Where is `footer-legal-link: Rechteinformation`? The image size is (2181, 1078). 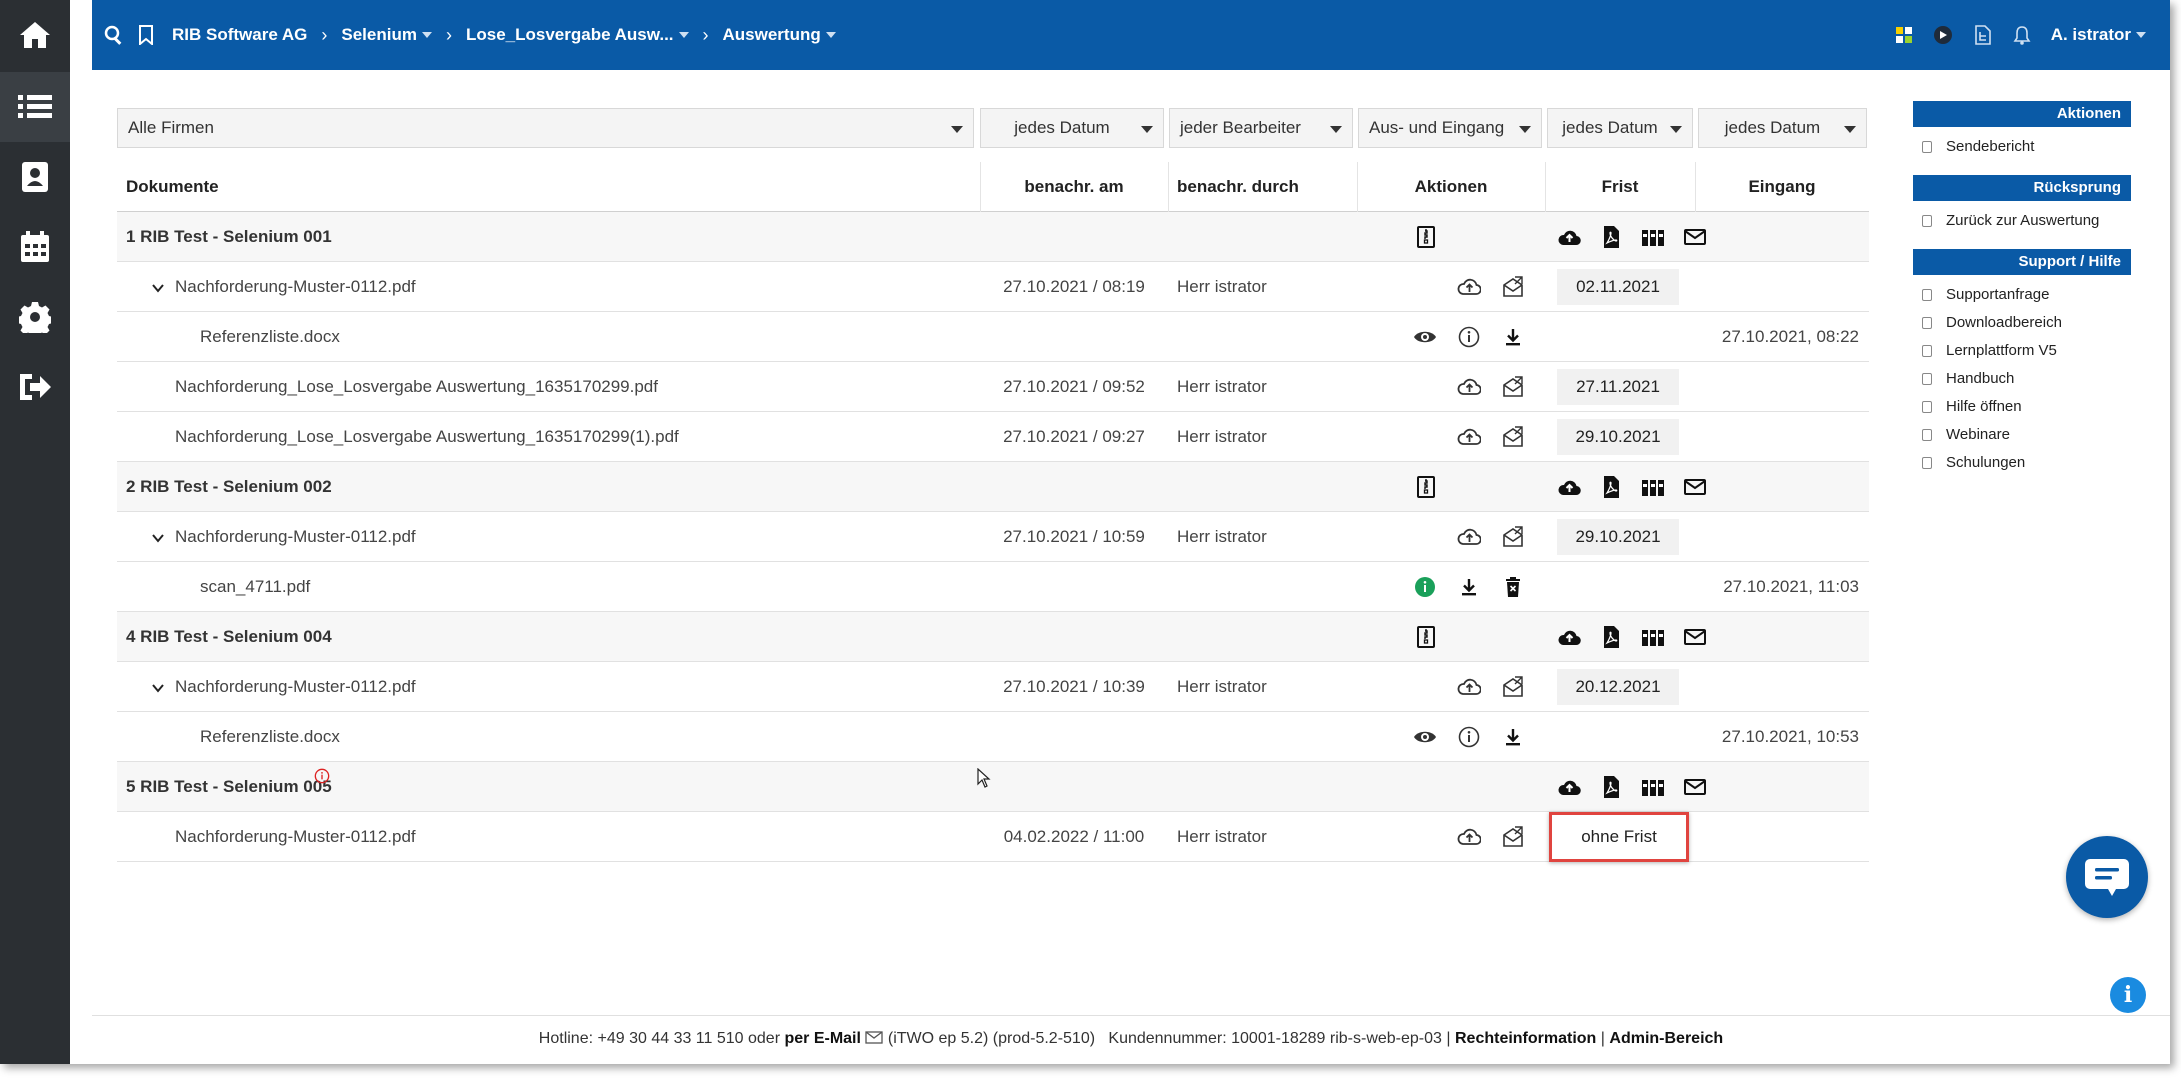
footer-legal-link: Rechteinformation is located at coordinates (1525, 1038).